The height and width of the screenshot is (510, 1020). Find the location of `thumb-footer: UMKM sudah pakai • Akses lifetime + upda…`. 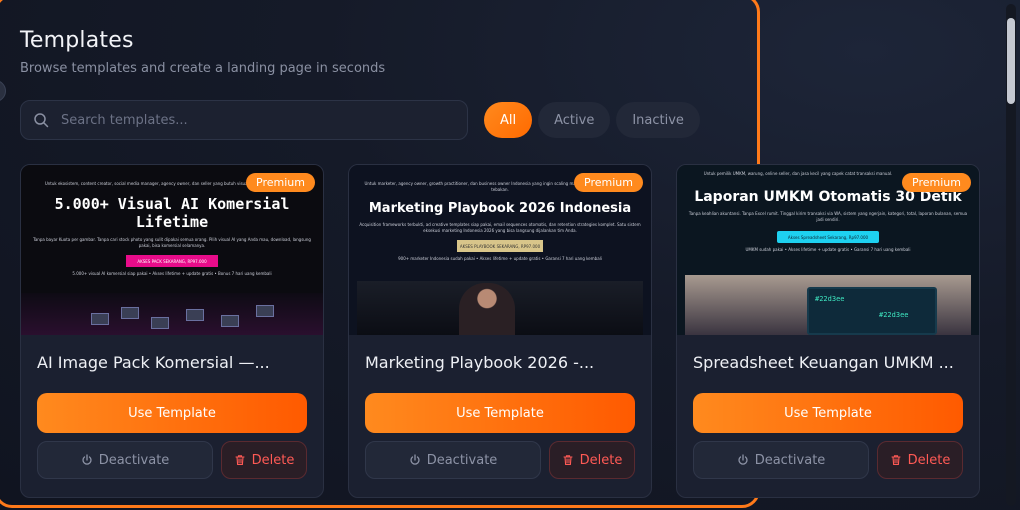

thumb-footer: UMKM sudah pakai • Akses lifetime + upda… is located at coordinates (828, 249).